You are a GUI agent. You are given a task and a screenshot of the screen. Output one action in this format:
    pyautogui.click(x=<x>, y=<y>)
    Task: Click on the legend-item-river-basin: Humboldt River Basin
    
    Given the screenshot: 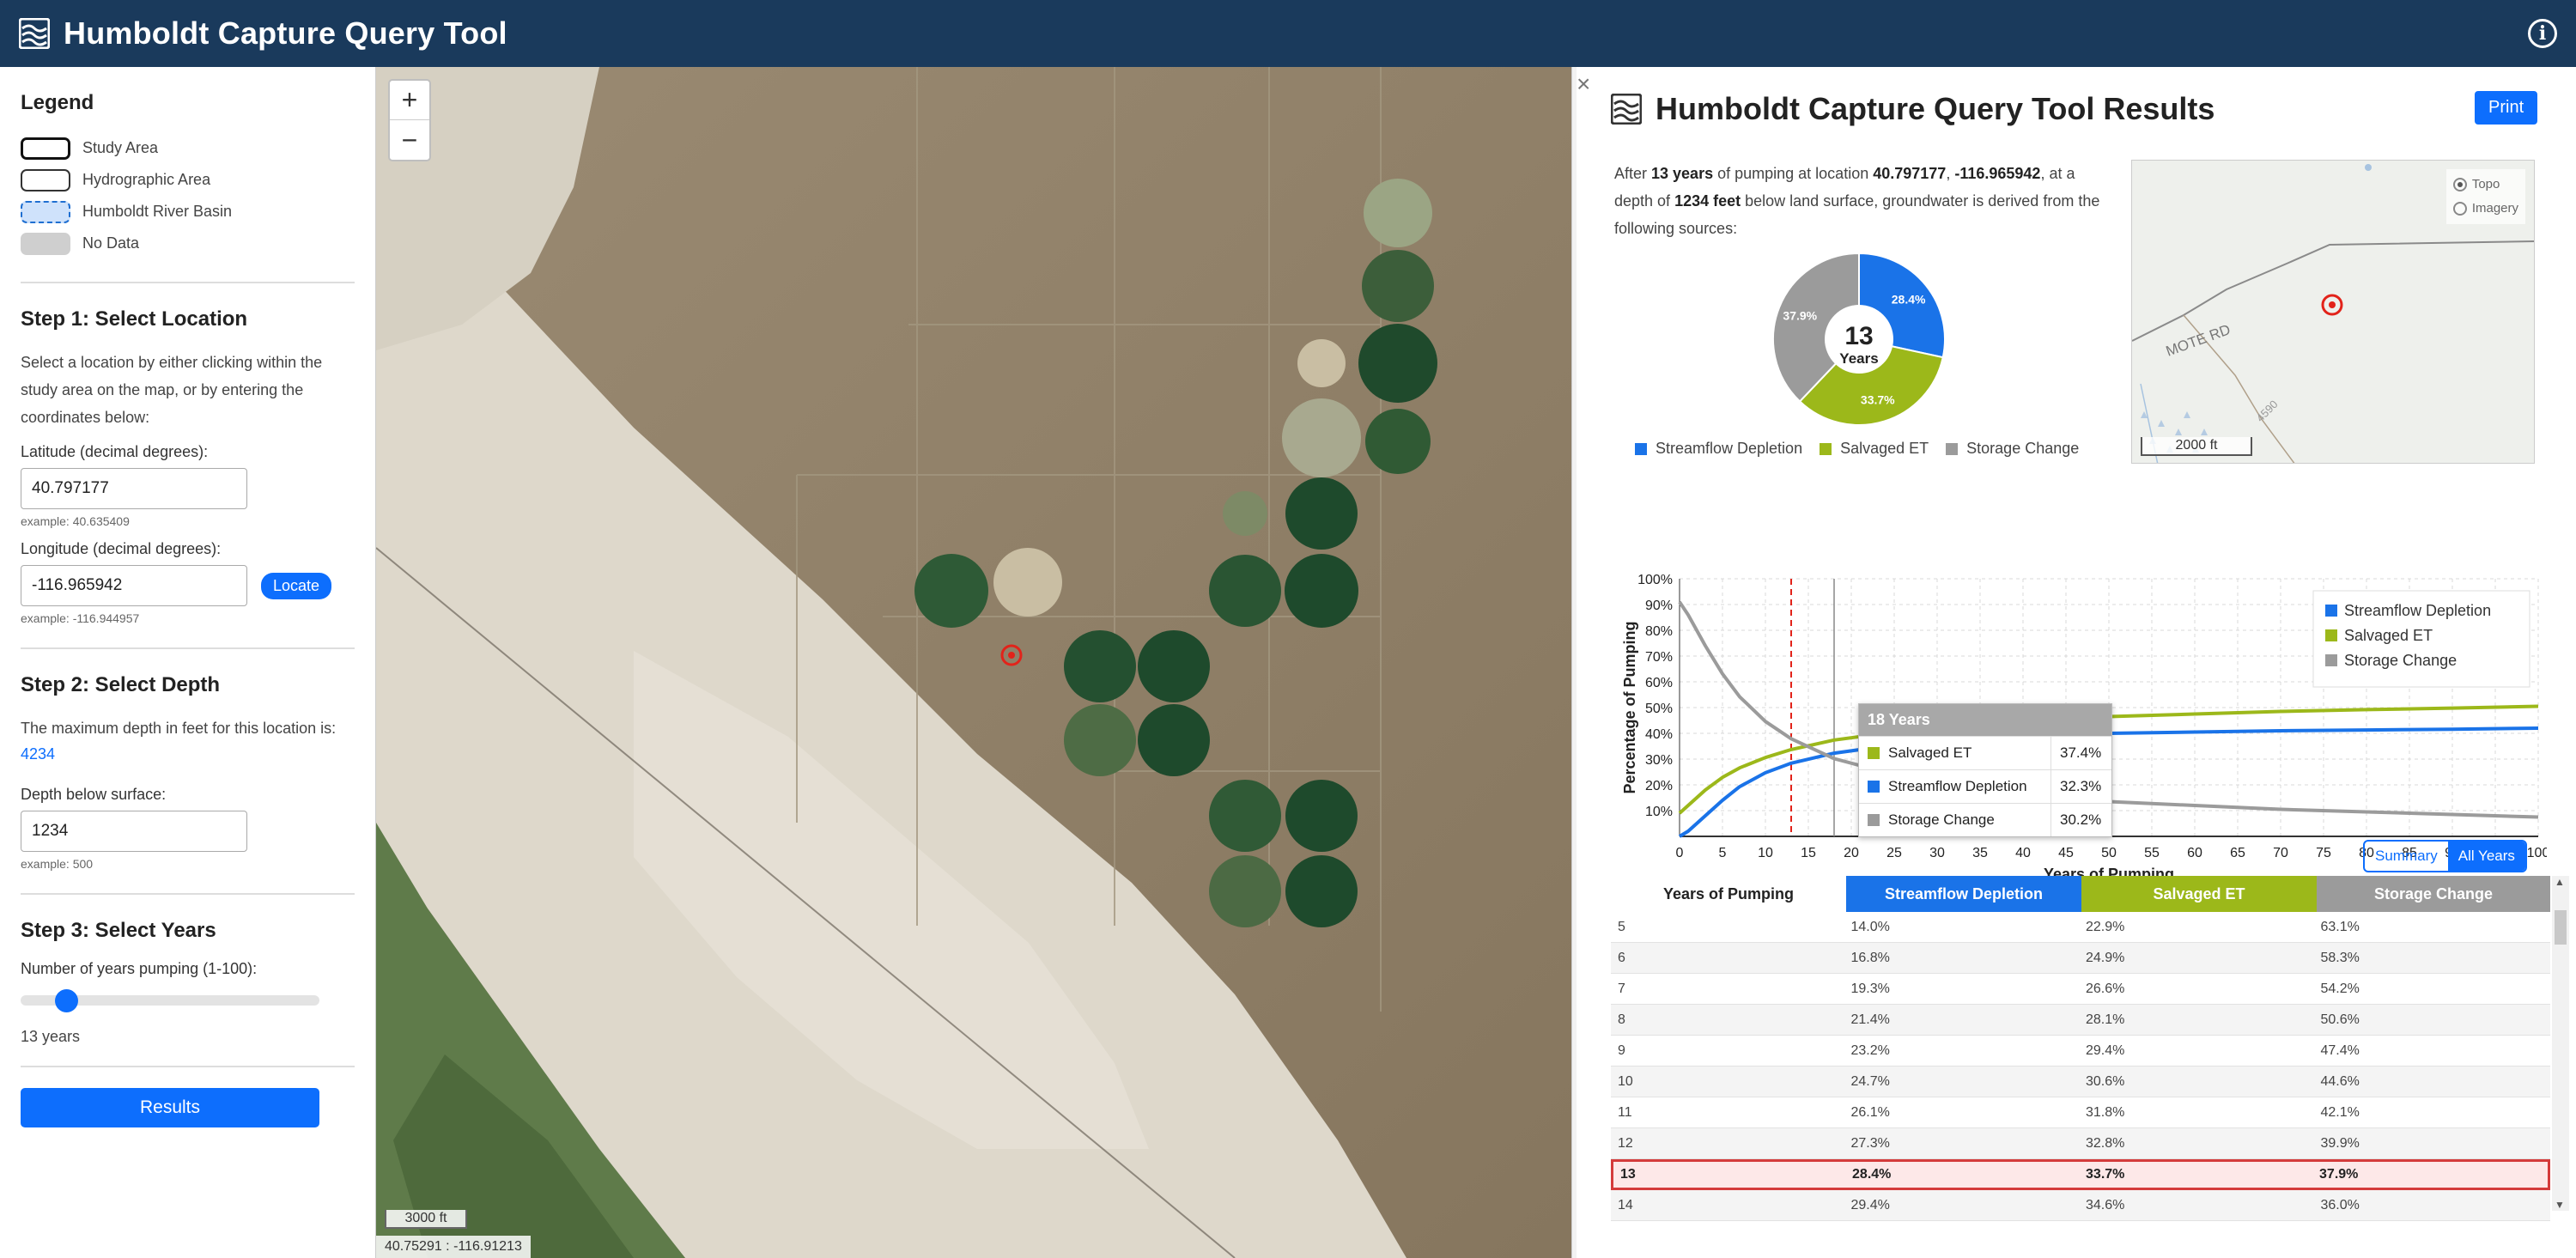 What is the action you would take?
    pyautogui.click(x=188, y=212)
    